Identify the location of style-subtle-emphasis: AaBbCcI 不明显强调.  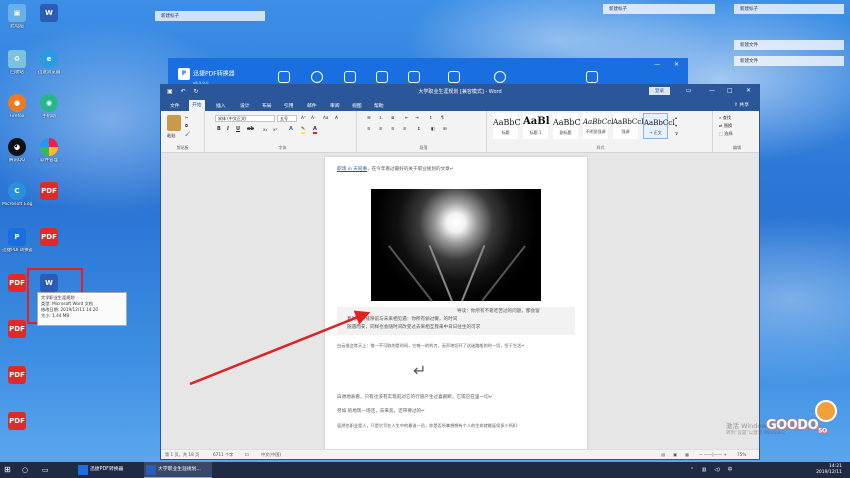
(598, 126).